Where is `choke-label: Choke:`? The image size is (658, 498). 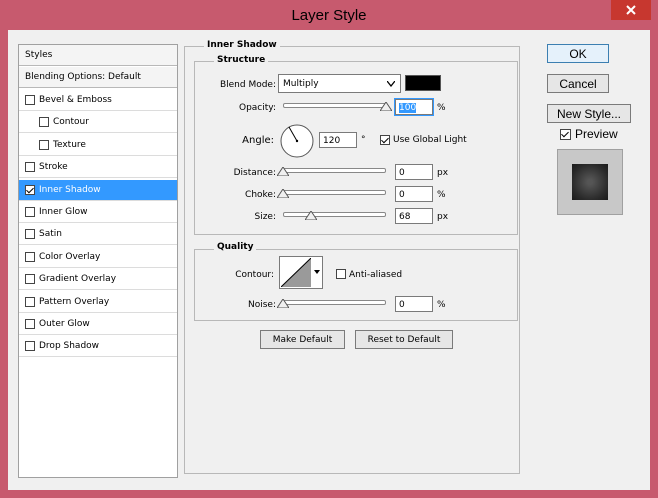
choke-label: Choke: is located at coordinates (260, 195).